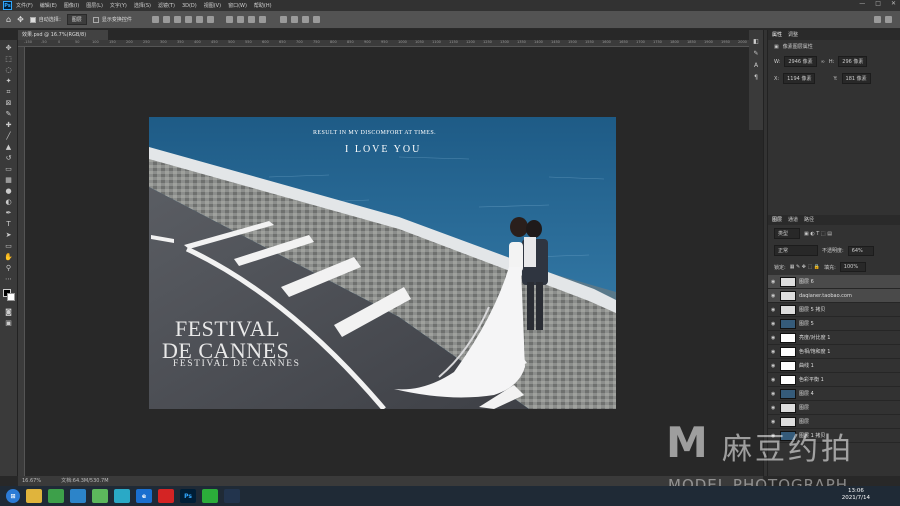 This screenshot has height=506, width=900. What do you see at coordinates (8, 295) in the screenshot?
I see `color-swatches` at bounding box center [8, 295].